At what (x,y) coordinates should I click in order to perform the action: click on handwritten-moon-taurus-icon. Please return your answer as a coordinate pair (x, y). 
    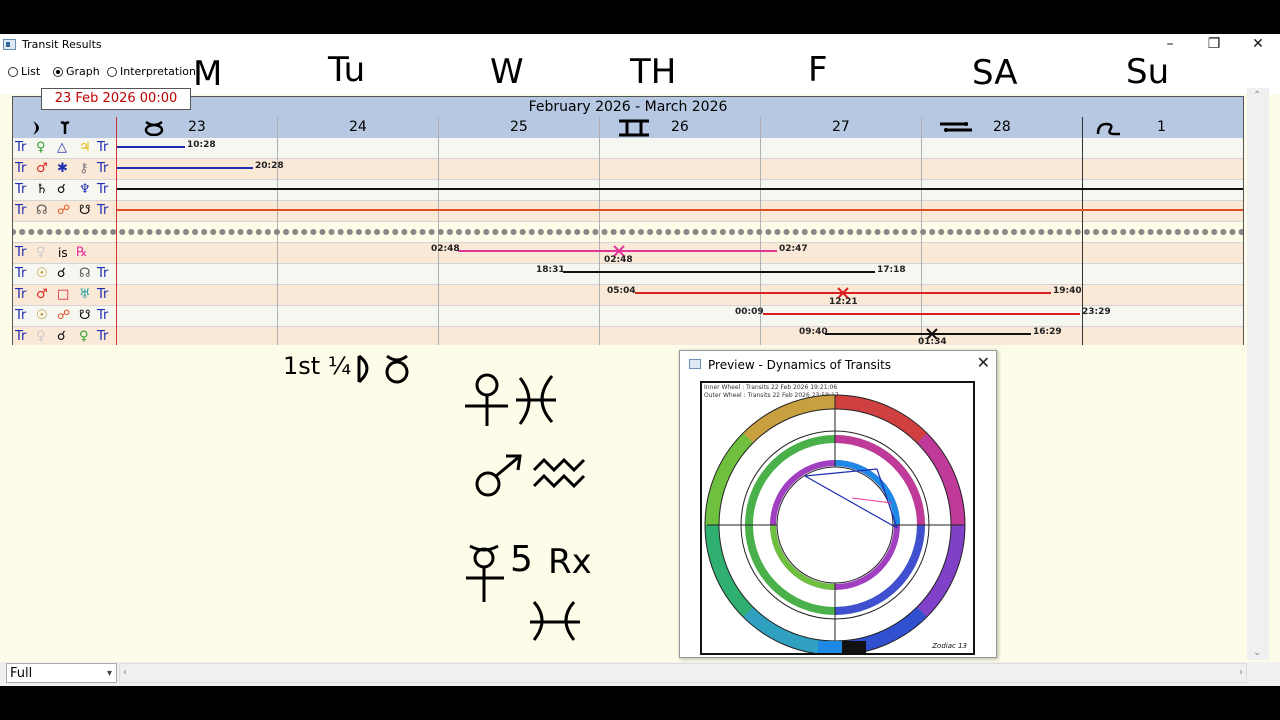
    Looking at the image, I should click on (383, 369).